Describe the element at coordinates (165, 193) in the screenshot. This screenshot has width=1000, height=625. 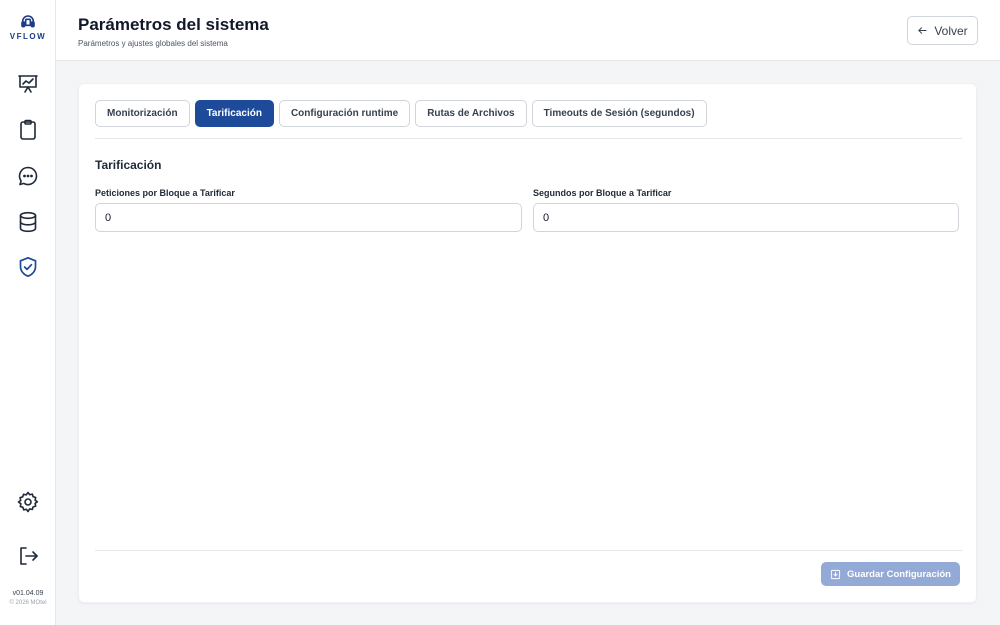
I see `peticiones-label: Peticiones por Bloque a Tarificar` at that location.